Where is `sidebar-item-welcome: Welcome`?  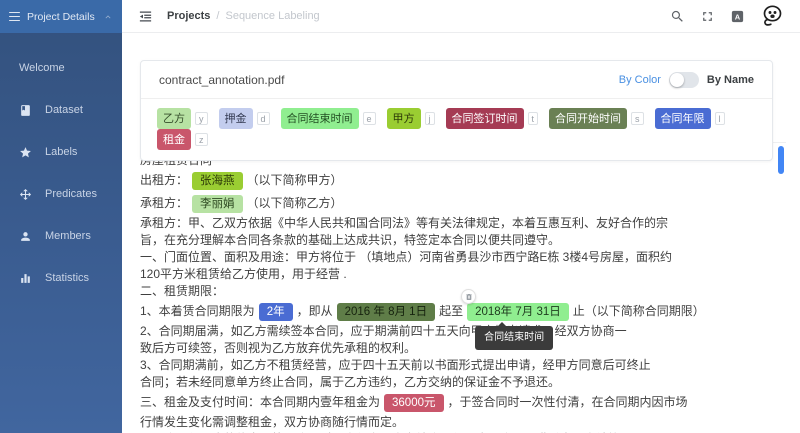 sidebar-item-welcome: Welcome is located at coordinates (61, 68).